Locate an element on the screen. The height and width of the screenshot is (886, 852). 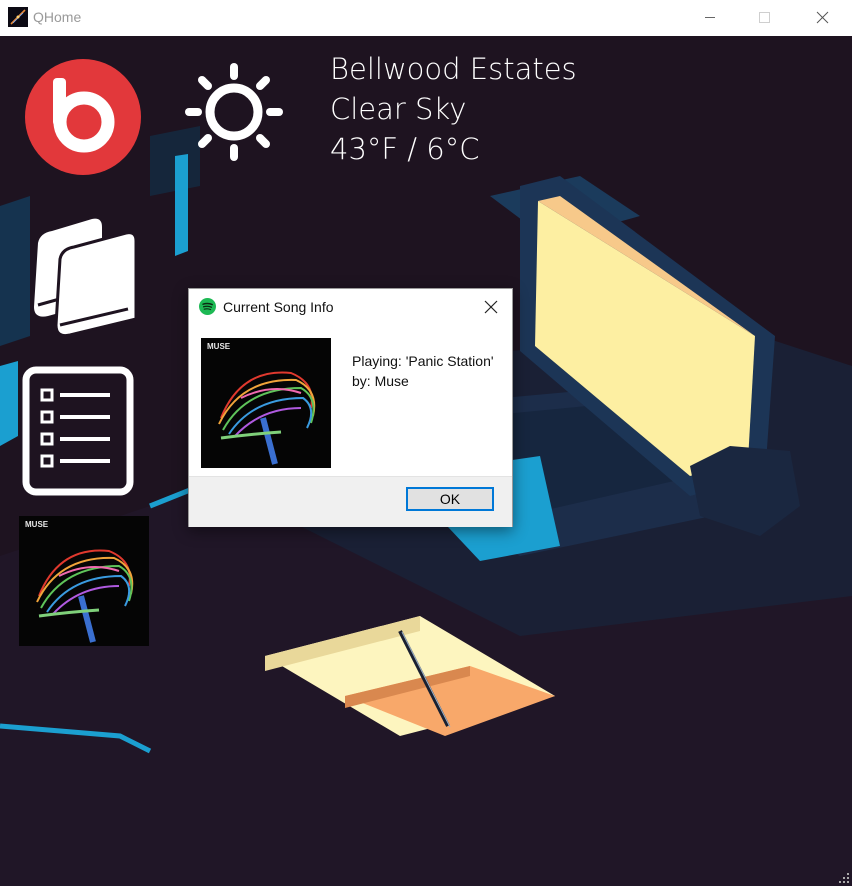
beats-logo-icon is located at coordinates (83, 117).